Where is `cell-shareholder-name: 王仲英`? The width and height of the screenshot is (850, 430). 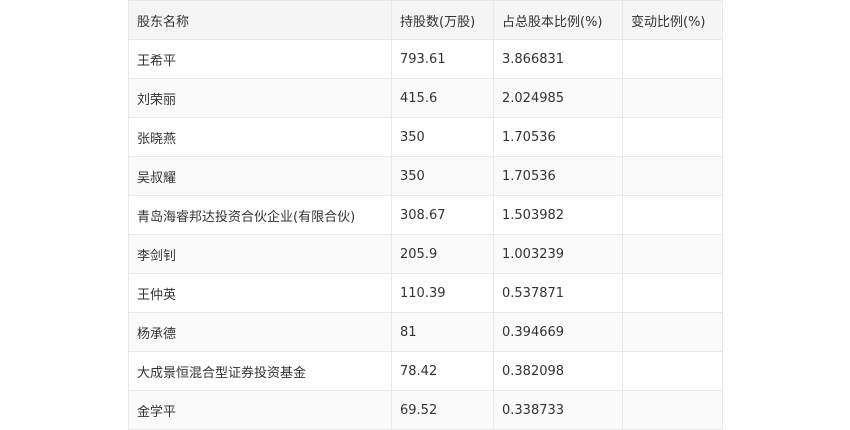
cell-shareholder-name: 王仲英 is located at coordinates (260, 293).